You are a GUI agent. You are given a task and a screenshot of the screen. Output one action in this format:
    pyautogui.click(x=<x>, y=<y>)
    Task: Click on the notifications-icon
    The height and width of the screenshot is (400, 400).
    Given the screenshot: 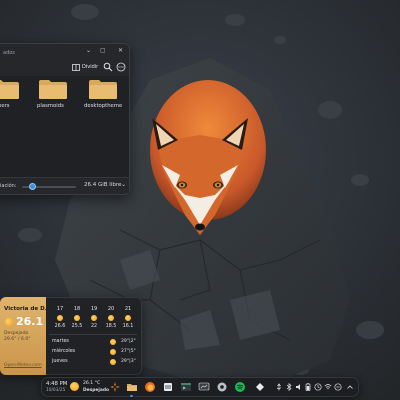 What is the action you would take?
    pyautogui.click(x=337, y=386)
    